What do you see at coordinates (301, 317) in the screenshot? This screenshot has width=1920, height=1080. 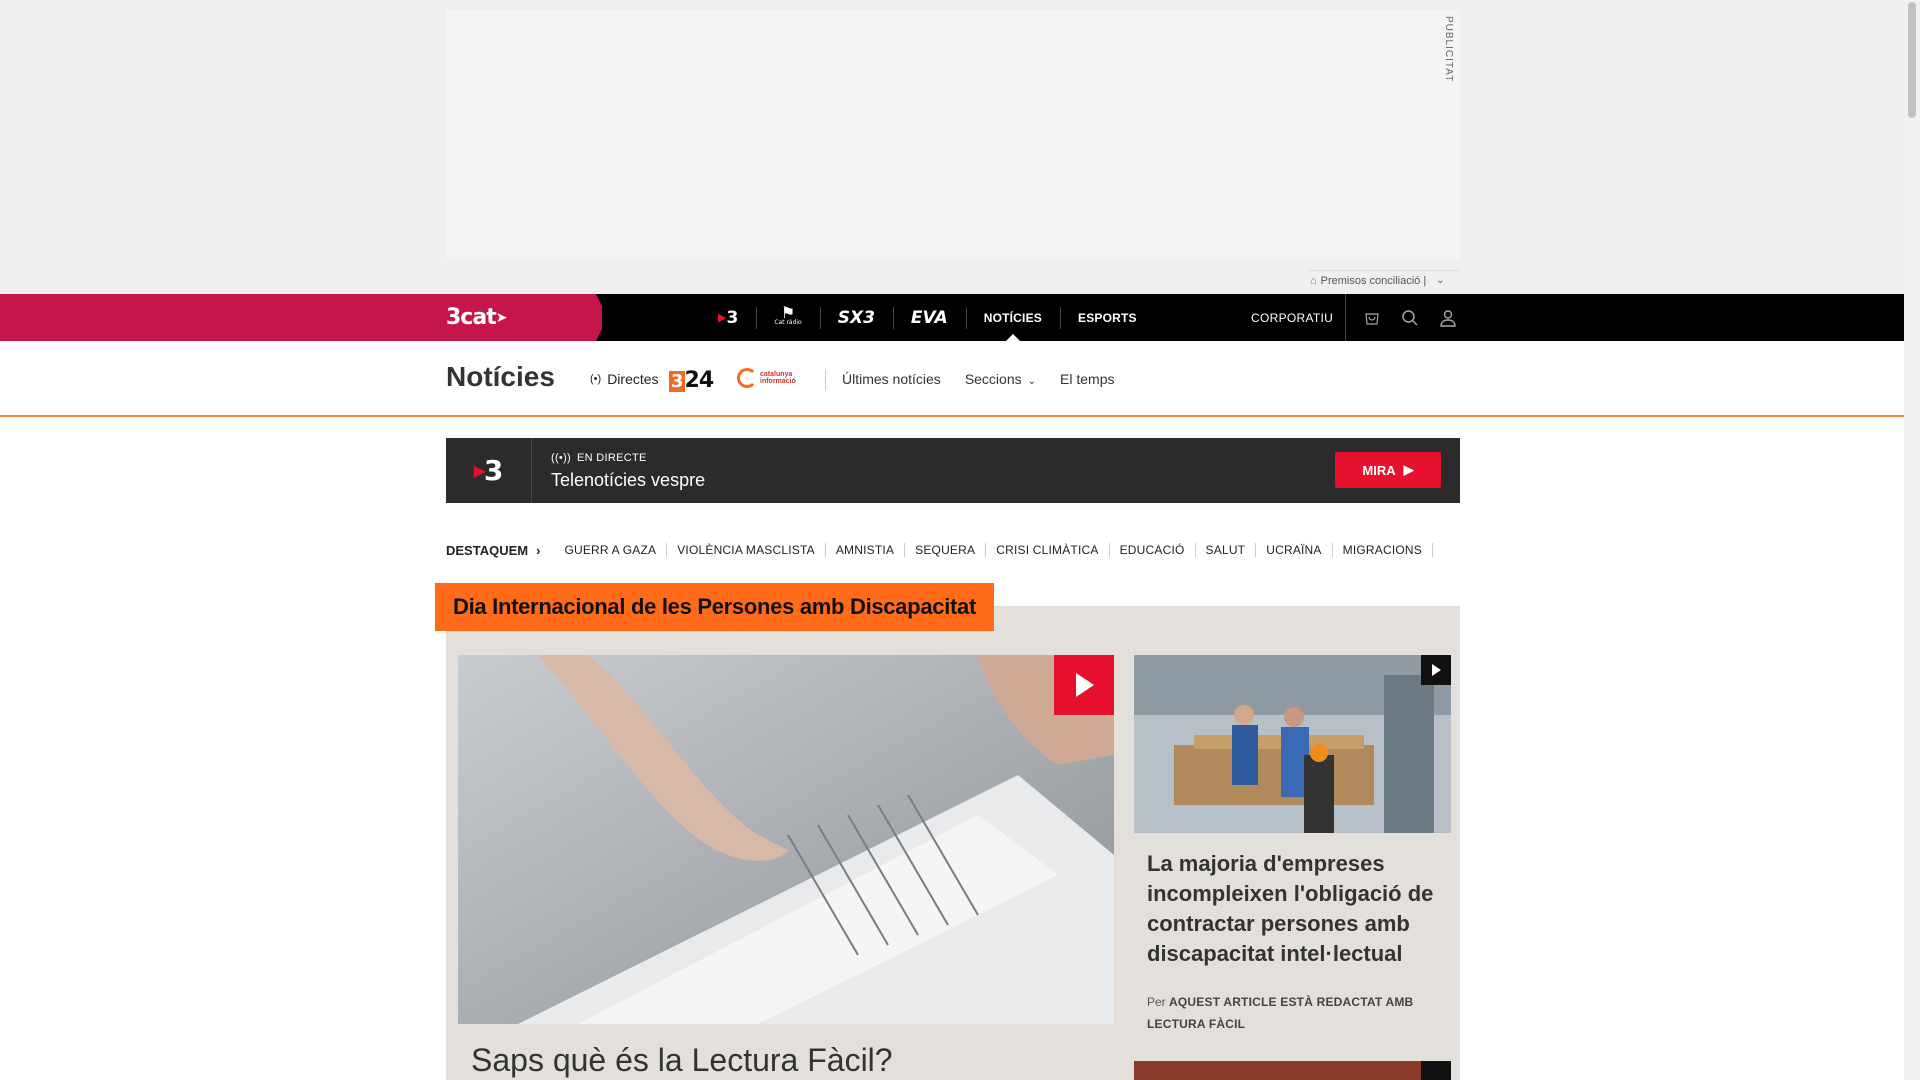 I see `brand-area` at bounding box center [301, 317].